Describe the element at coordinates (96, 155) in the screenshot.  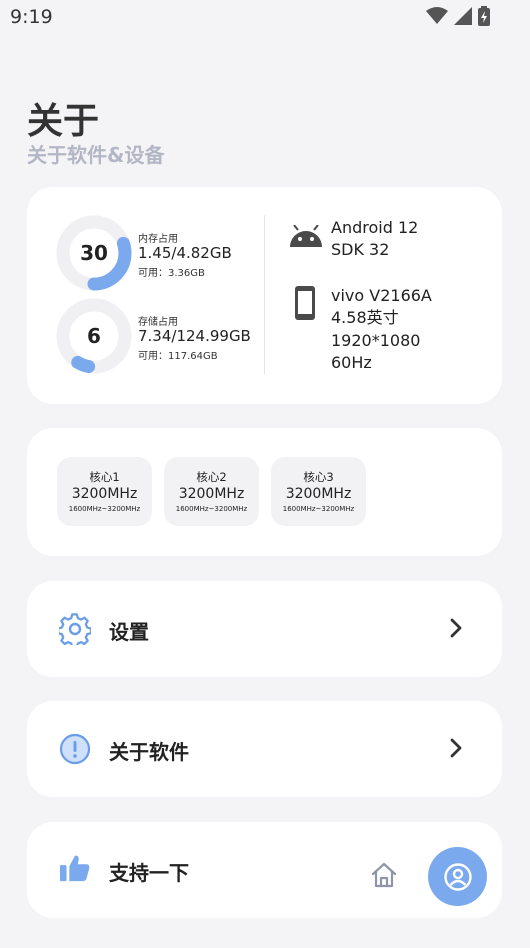
I see `page-subtitle: 关于软件&设备` at that location.